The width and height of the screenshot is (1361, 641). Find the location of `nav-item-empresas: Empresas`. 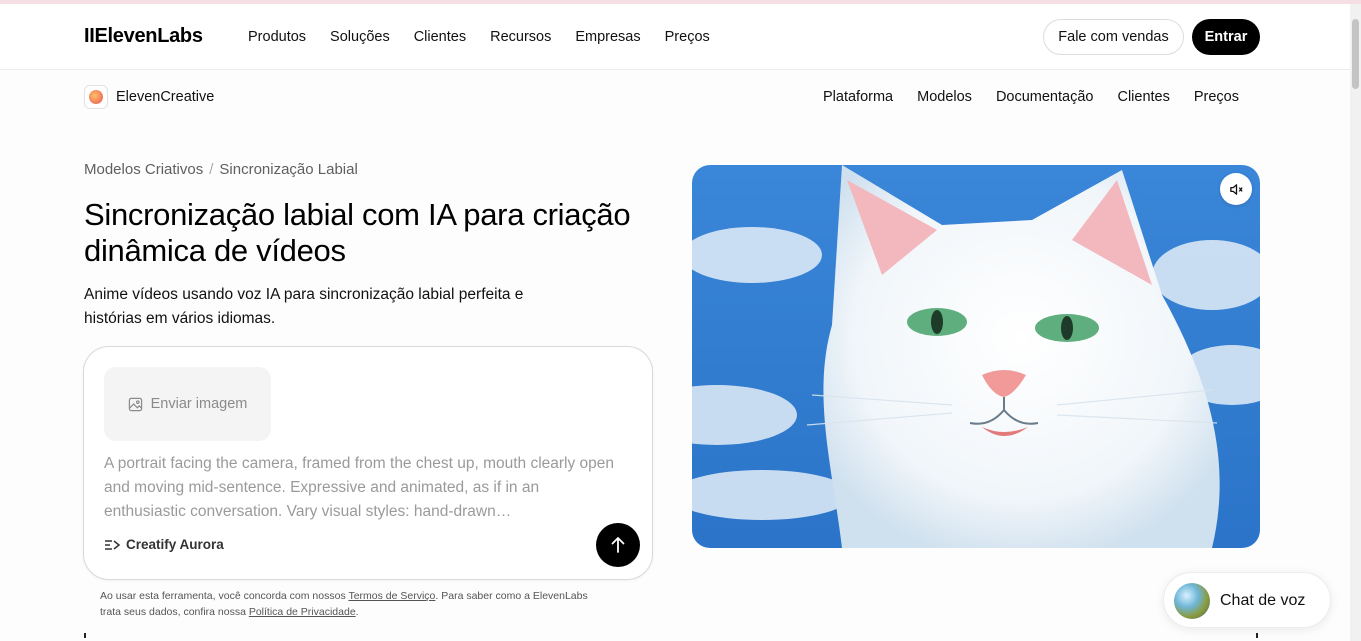

nav-item-empresas: Empresas is located at coordinates (607, 37).